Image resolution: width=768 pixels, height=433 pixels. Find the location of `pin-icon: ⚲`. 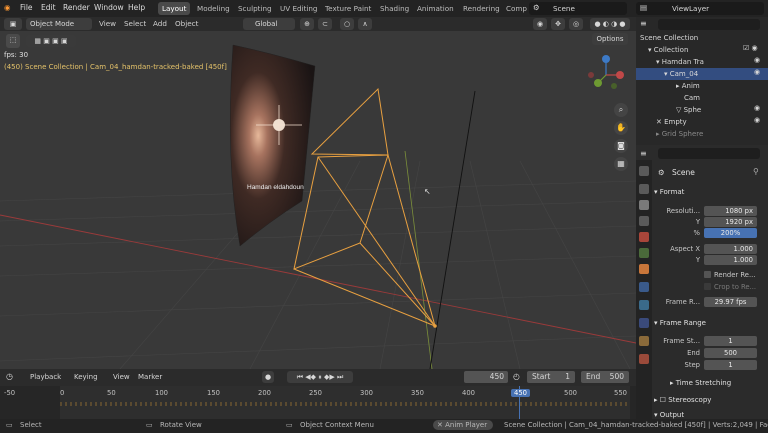

pin-icon: ⚲ is located at coordinates (756, 171).